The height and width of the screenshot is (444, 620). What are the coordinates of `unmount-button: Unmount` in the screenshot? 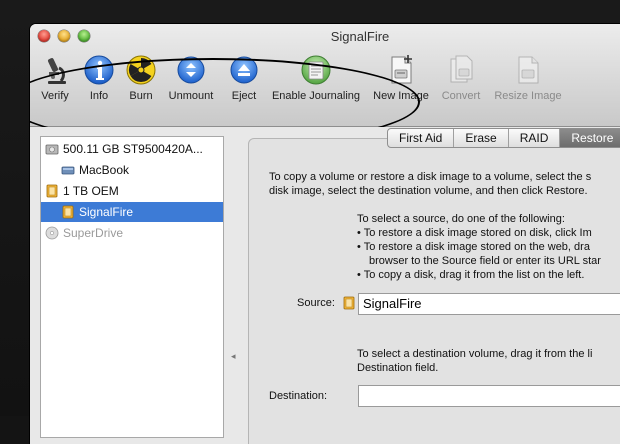 It's located at (191, 78).